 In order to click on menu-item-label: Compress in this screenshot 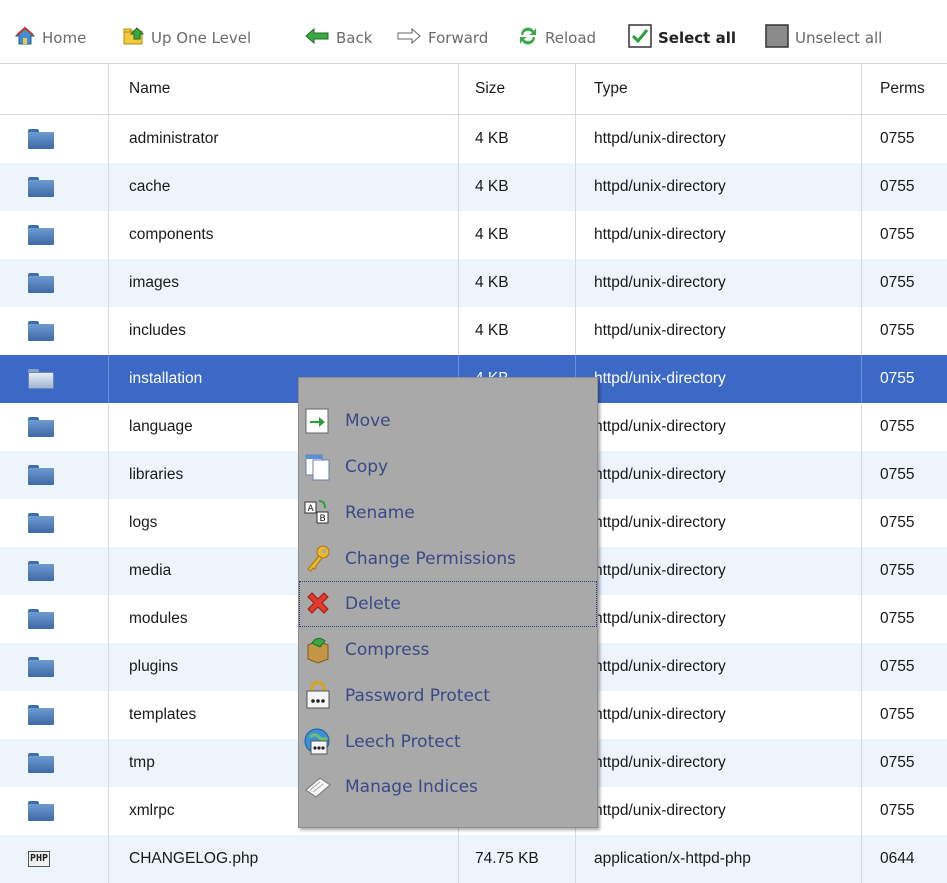, I will do `click(387, 650)`.